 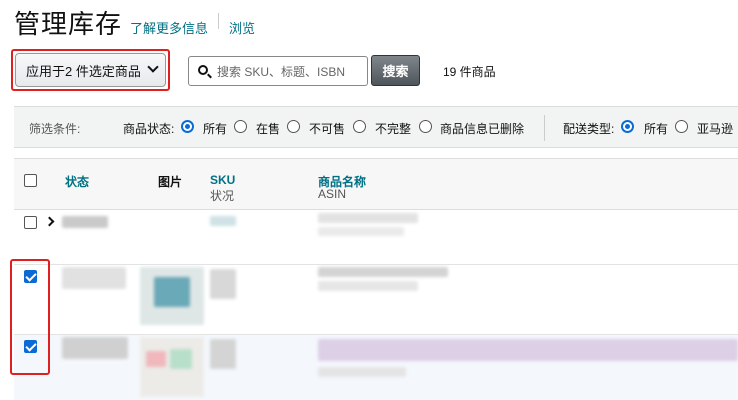 What do you see at coordinates (281, 71) in the screenshot?
I see `search-placeholder: 搜索 SKU、标题、ISBN` at bounding box center [281, 71].